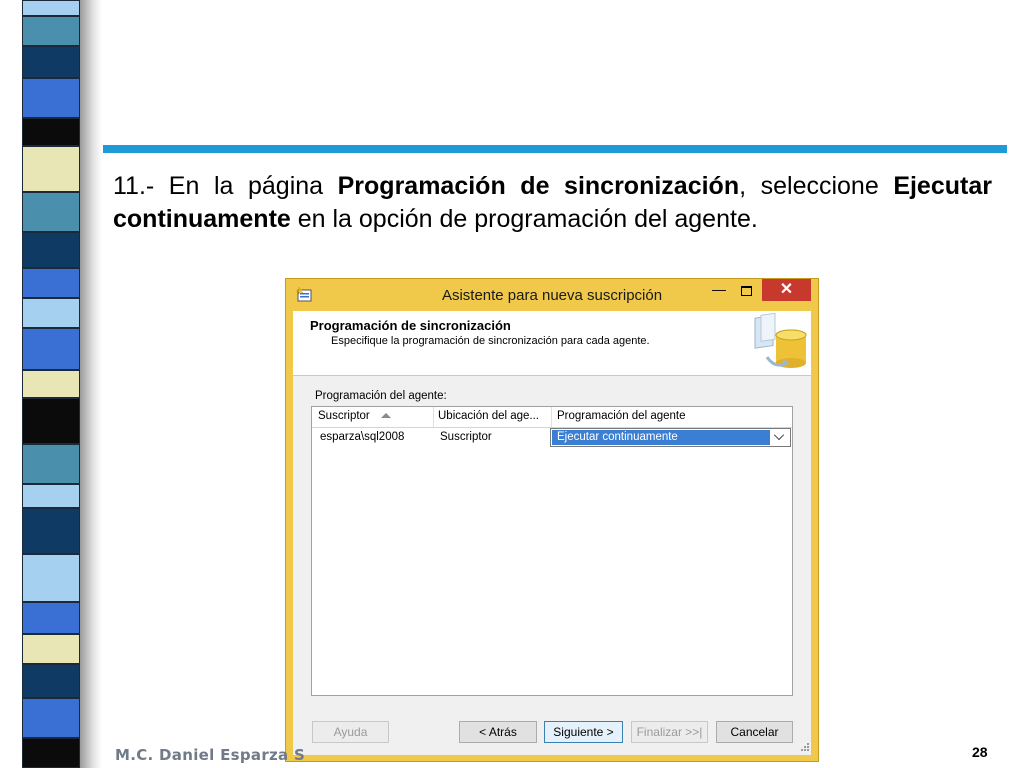 This screenshot has height=768, width=1024. I want to click on schedule-dropdown: Ejecutar continuamente, so click(670, 437).